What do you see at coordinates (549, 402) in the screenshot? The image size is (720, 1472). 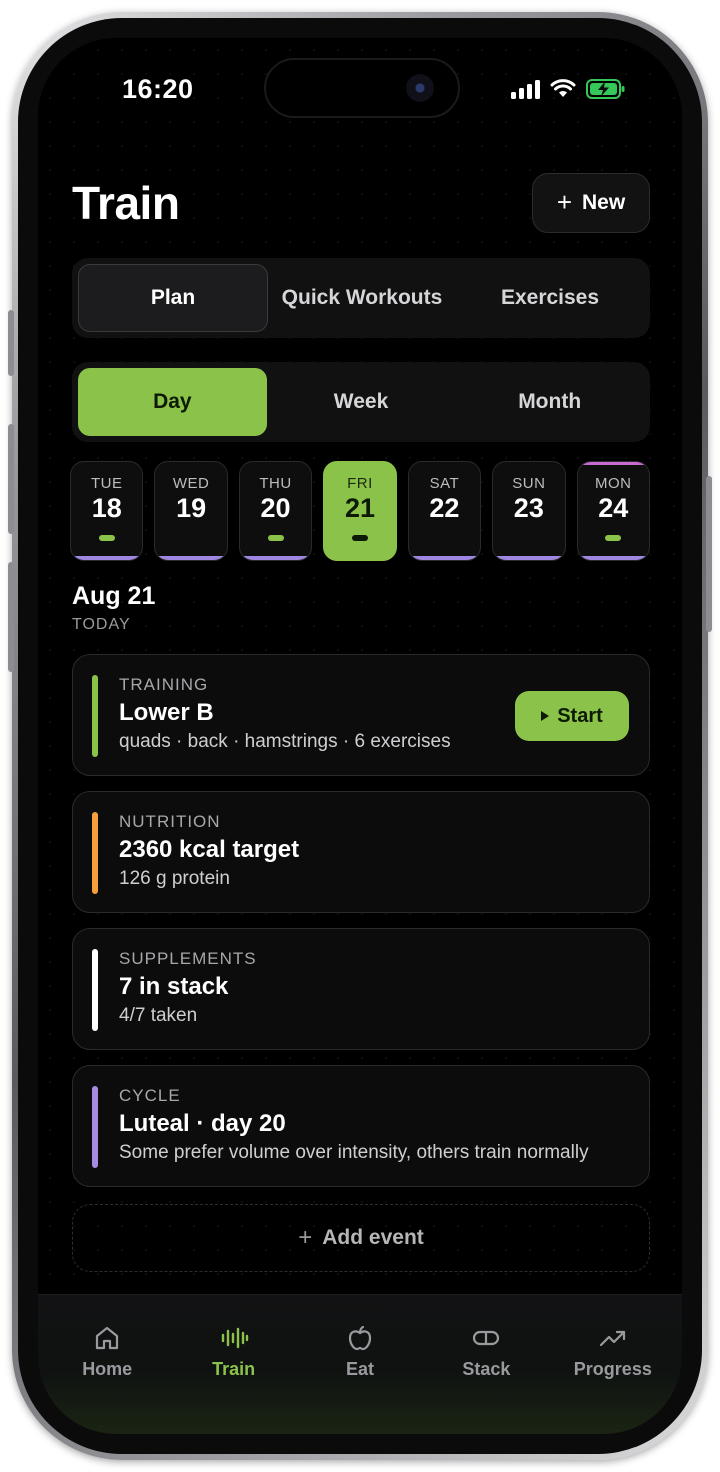 I see `tab-month: Month` at bounding box center [549, 402].